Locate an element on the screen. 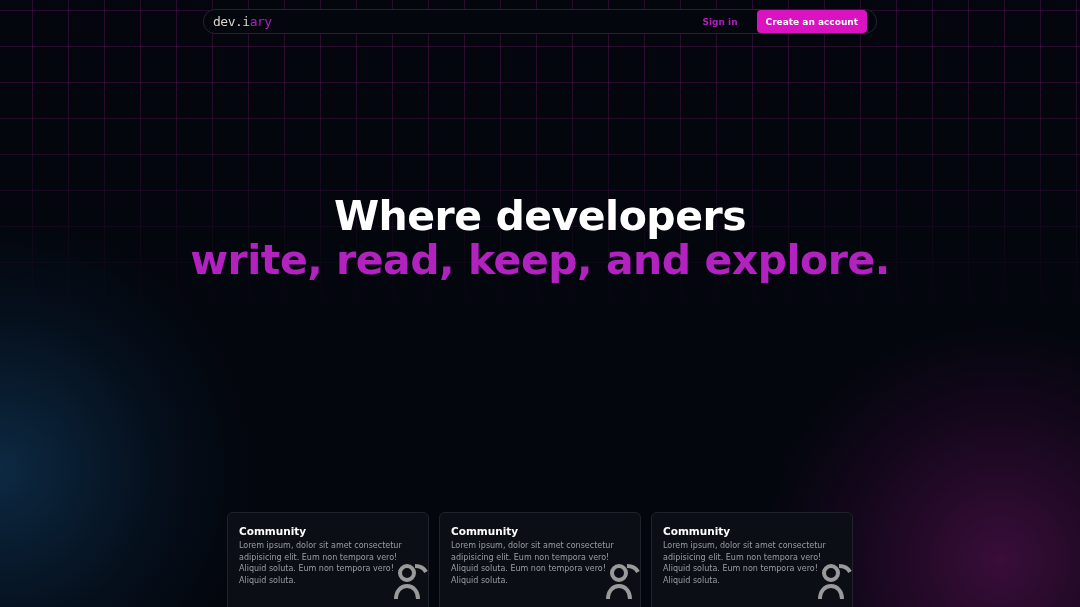  create-account-button: Create an account is located at coordinates (811, 21).